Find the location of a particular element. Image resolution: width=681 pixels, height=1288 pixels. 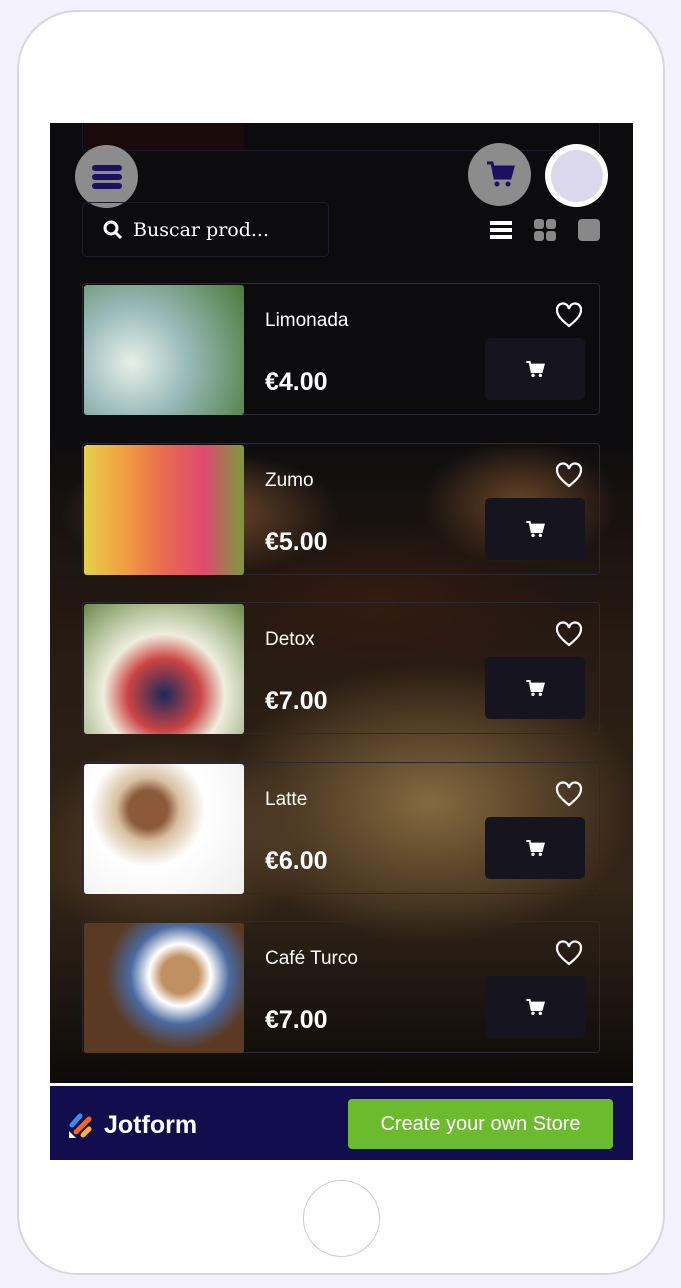

home-button is located at coordinates (341, 1218).